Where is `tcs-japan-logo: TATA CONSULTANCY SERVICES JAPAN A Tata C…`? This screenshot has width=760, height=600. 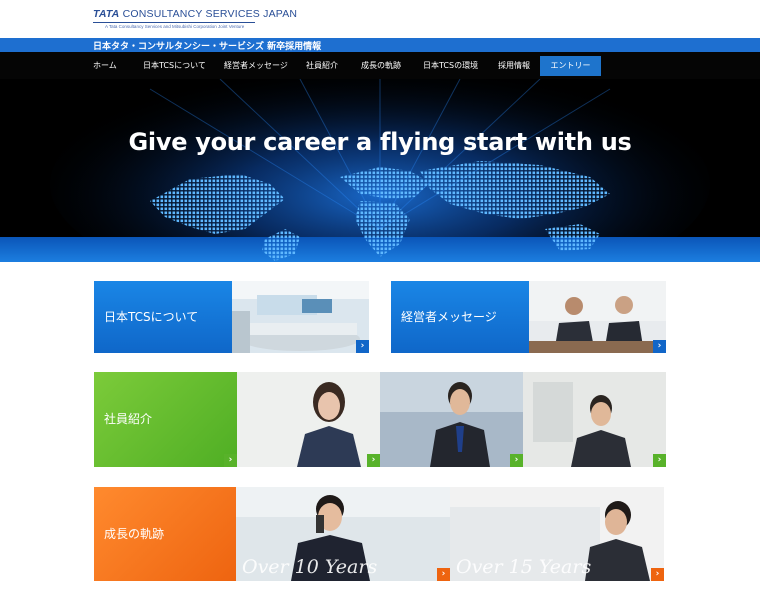
tcs-japan-logo: TATA CONSULTANCY SERVICES JAPAN A Tata C… is located at coordinates (195, 18).